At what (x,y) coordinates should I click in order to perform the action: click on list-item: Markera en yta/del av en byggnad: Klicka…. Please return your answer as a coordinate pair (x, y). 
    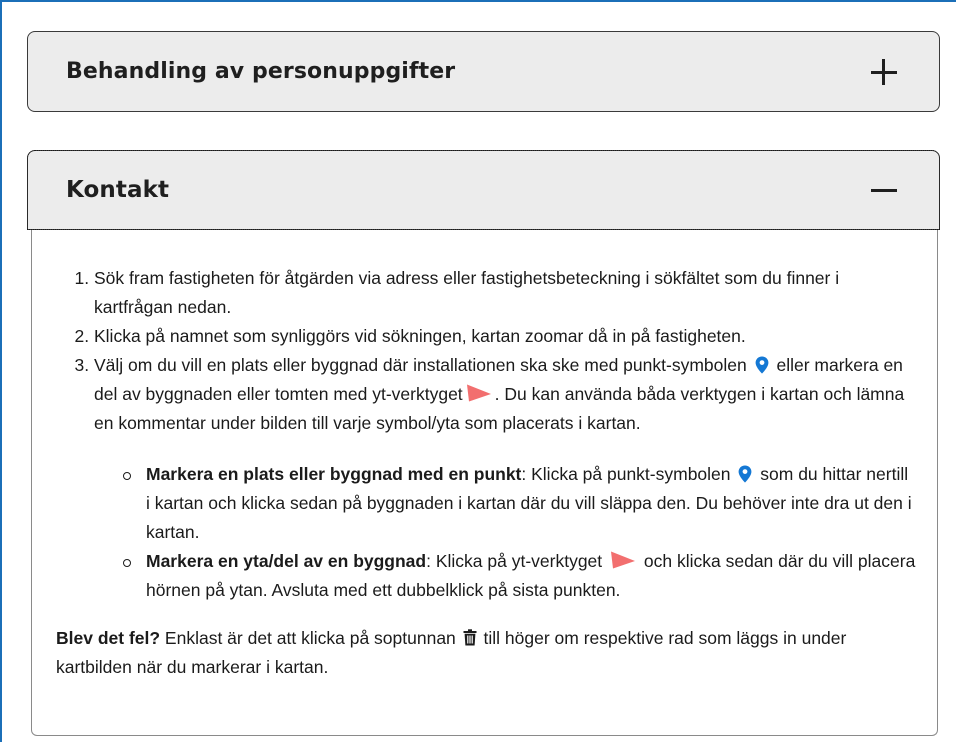
    Looking at the image, I should click on (519, 576).